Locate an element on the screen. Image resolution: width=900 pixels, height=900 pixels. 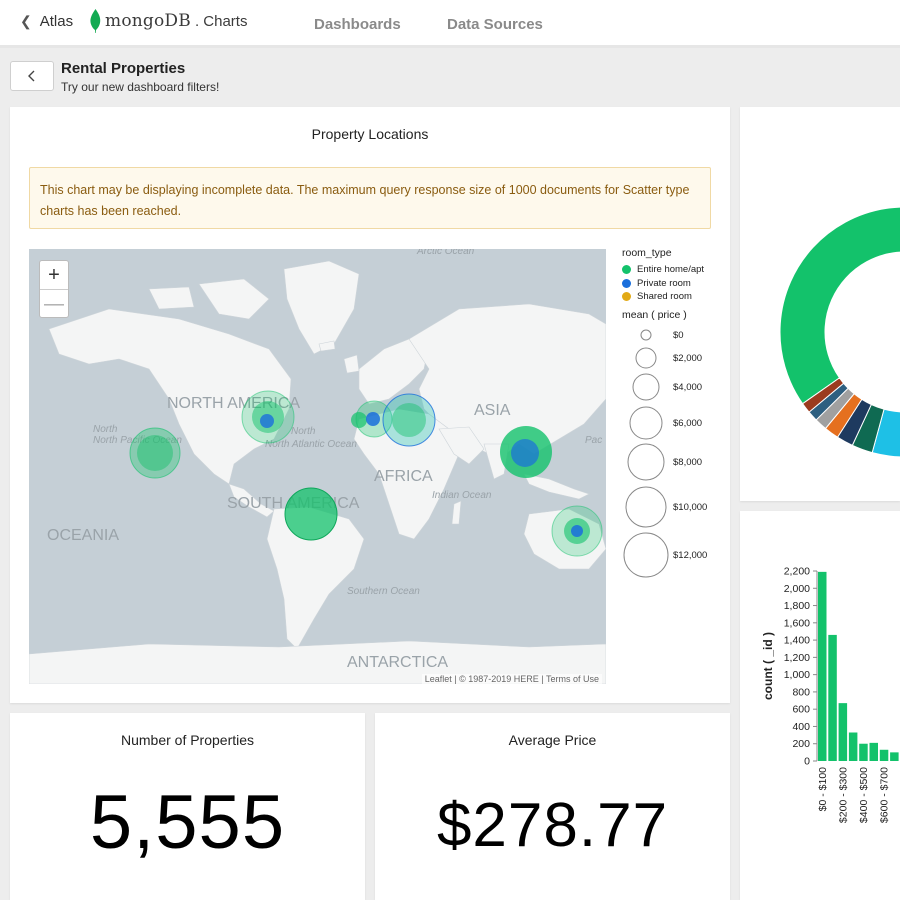
mongodb-leaf-icon is located at coordinates (95, 21).